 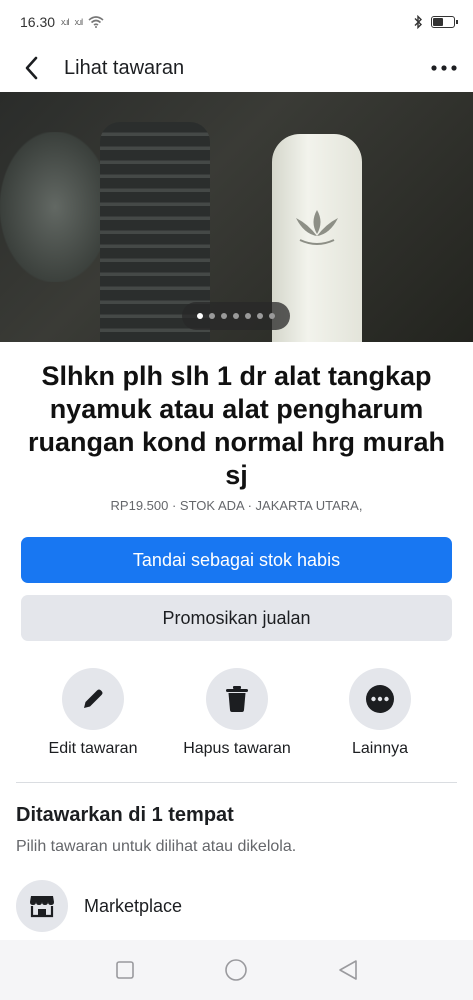 I want to click on back-button, so click(x=32, y=68).